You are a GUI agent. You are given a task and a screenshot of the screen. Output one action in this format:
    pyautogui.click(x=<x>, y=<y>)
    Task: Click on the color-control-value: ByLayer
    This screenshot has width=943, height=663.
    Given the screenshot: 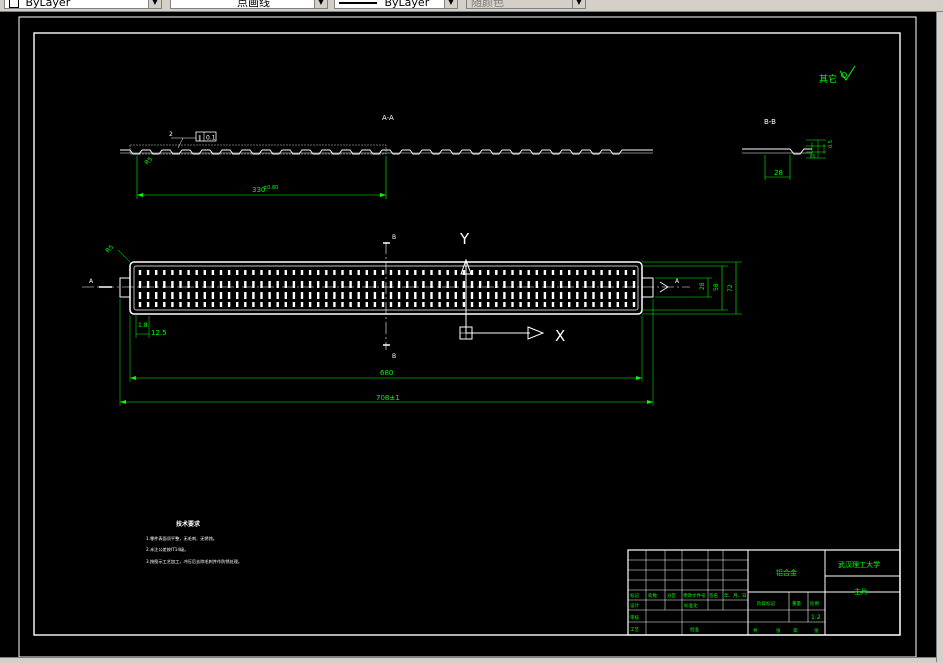 What is the action you would take?
    pyautogui.click(x=48, y=4)
    